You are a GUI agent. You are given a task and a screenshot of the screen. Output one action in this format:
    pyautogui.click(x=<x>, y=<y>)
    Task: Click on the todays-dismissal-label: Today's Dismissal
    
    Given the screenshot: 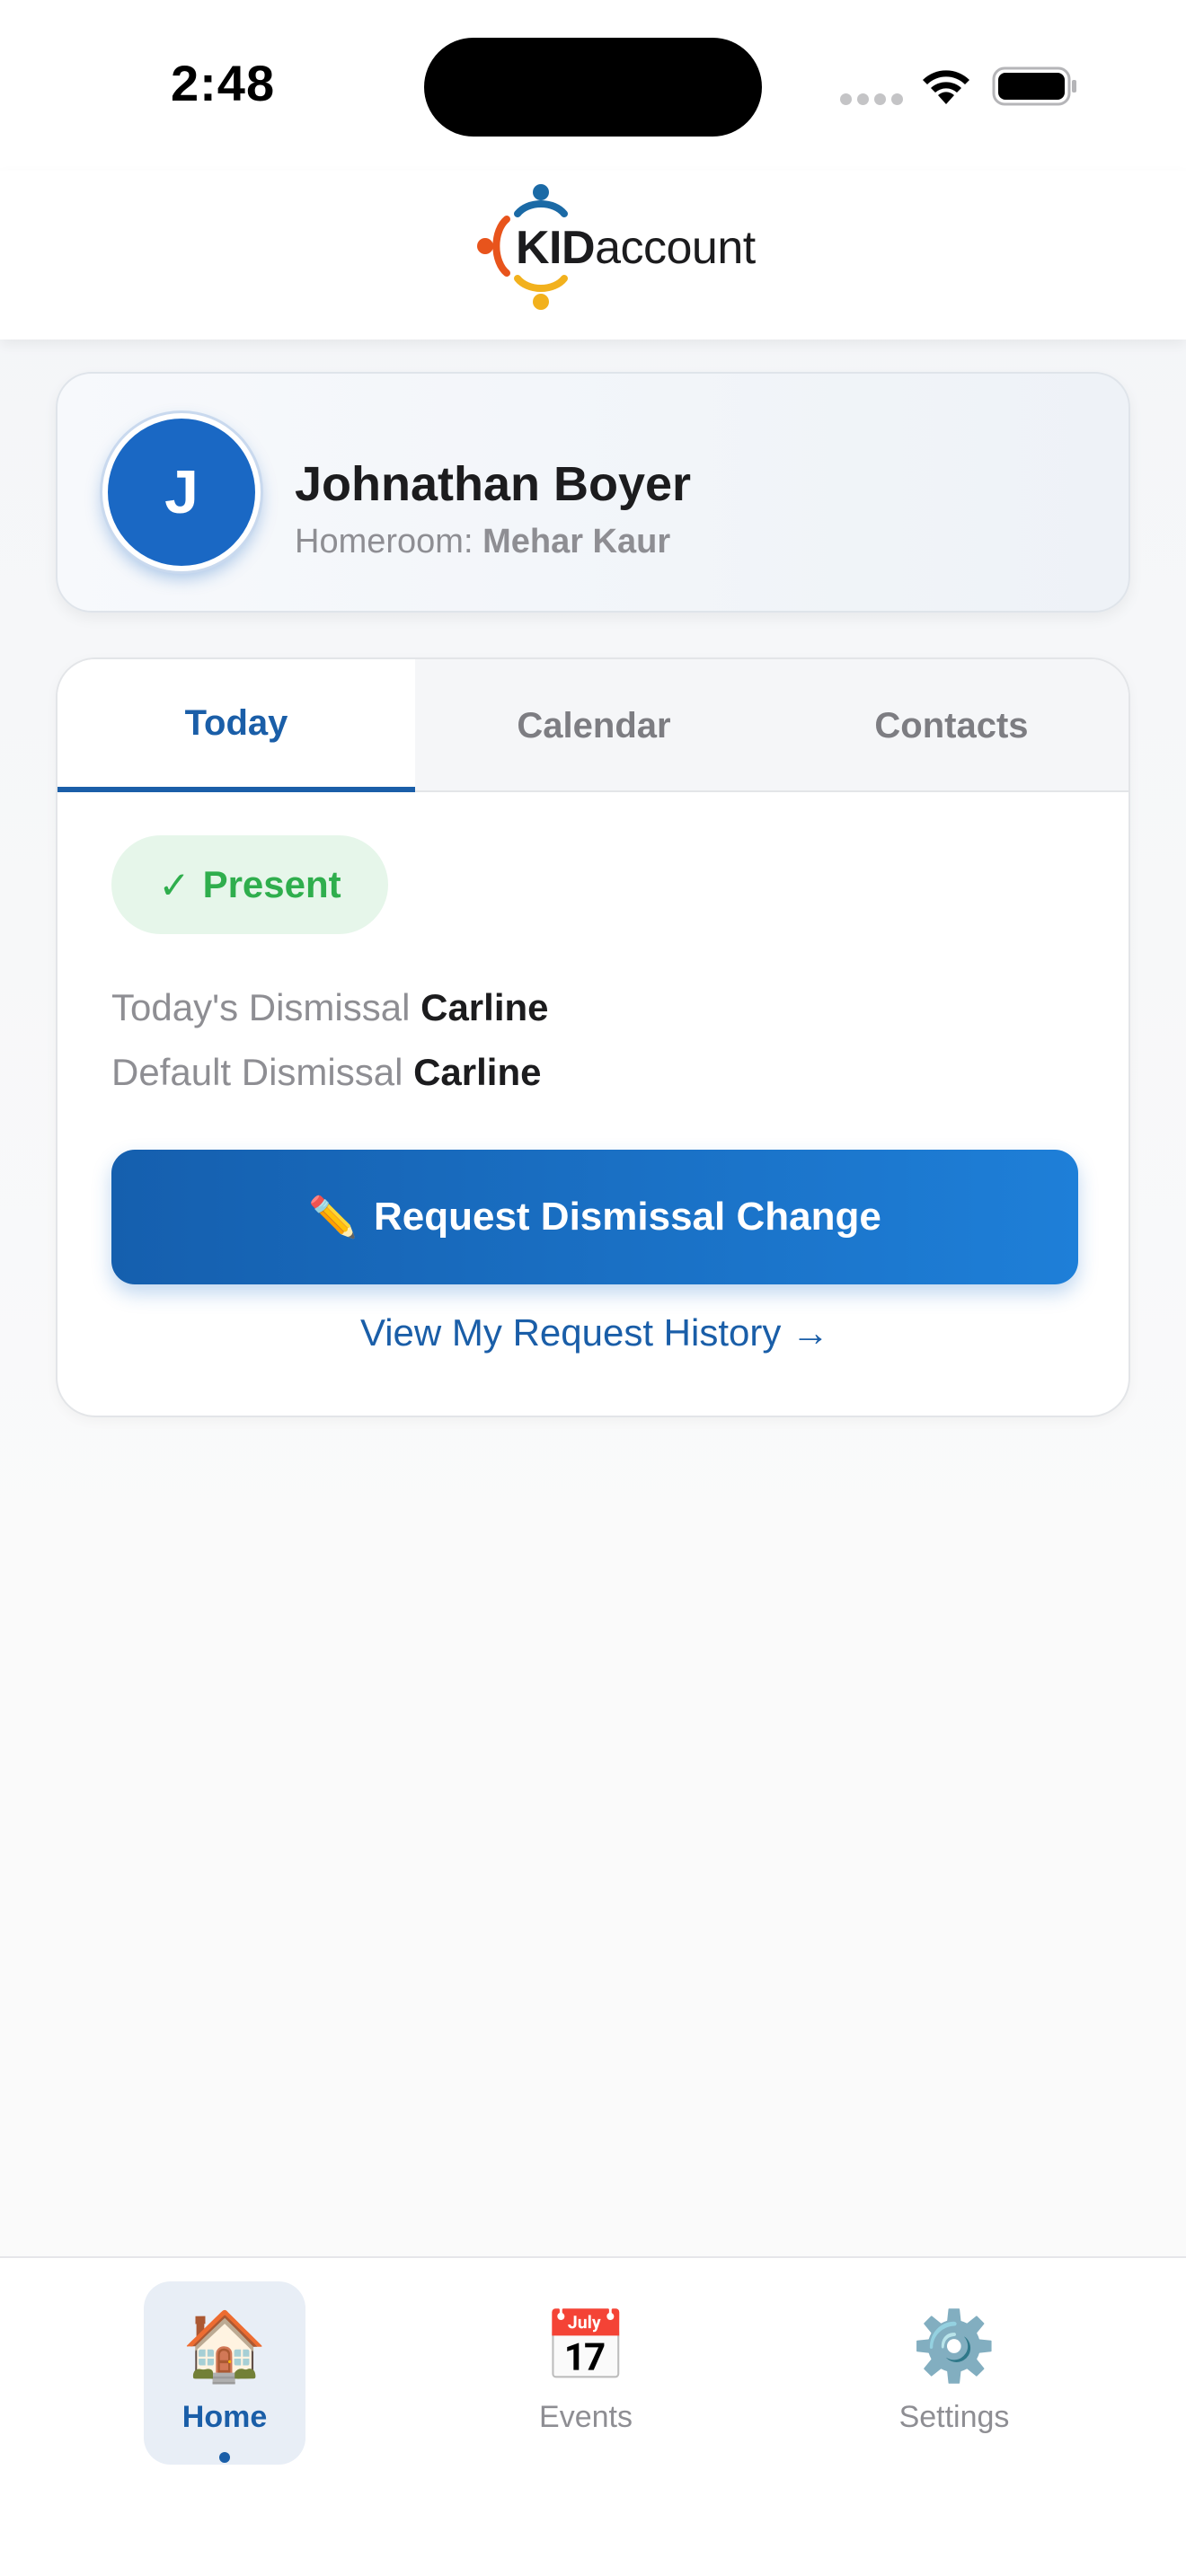 What is the action you would take?
    pyautogui.click(x=261, y=1007)
    